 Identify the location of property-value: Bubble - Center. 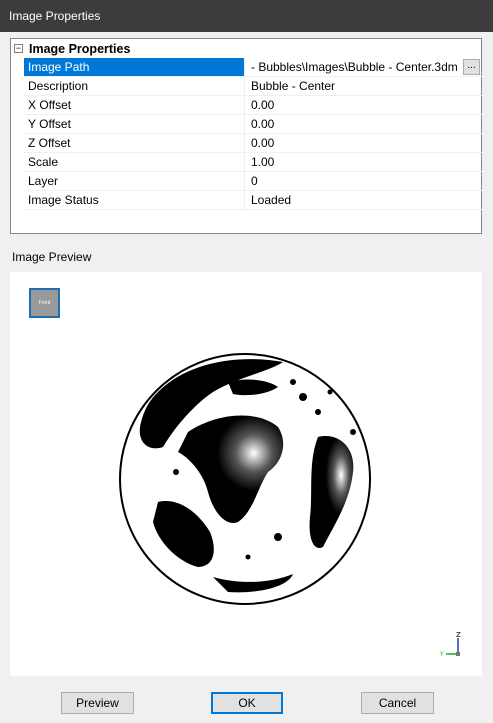
(364, 86).